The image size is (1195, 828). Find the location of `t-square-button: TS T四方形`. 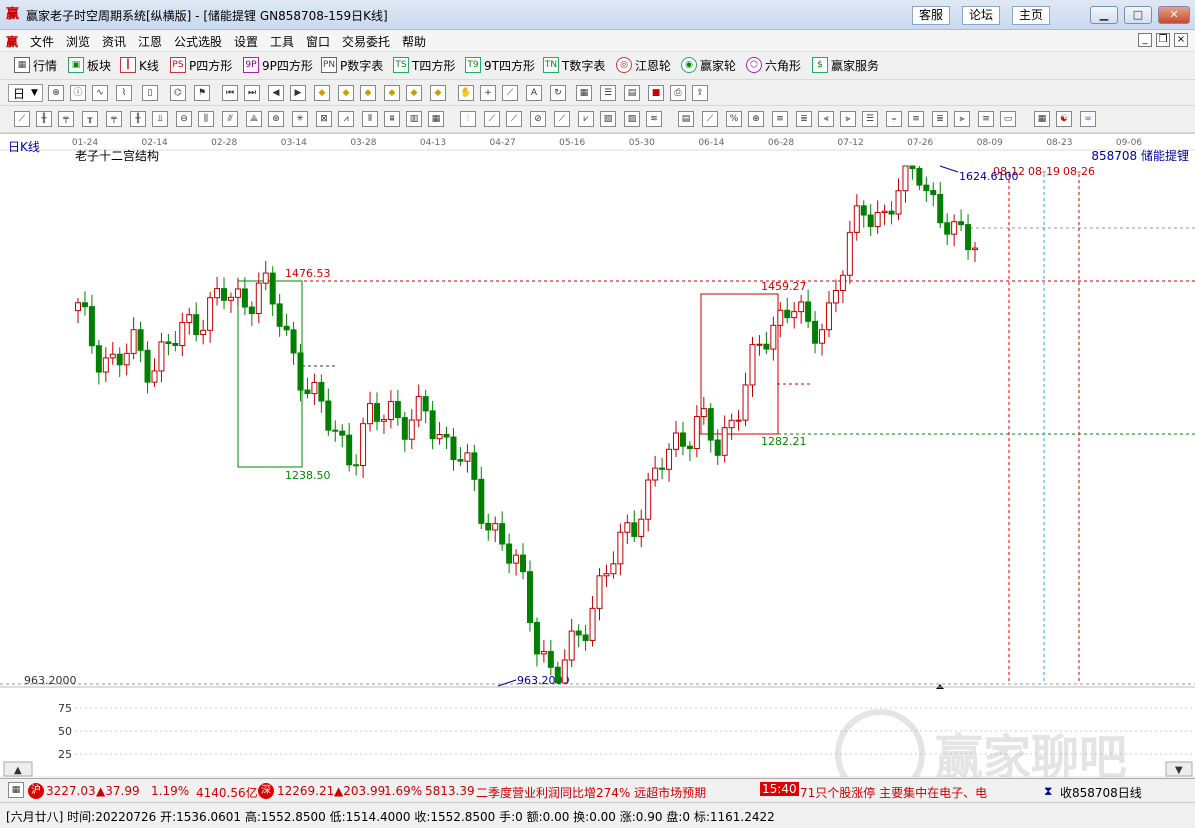

t-square-button: TS T四方形 is located at coordinates (424, 65).